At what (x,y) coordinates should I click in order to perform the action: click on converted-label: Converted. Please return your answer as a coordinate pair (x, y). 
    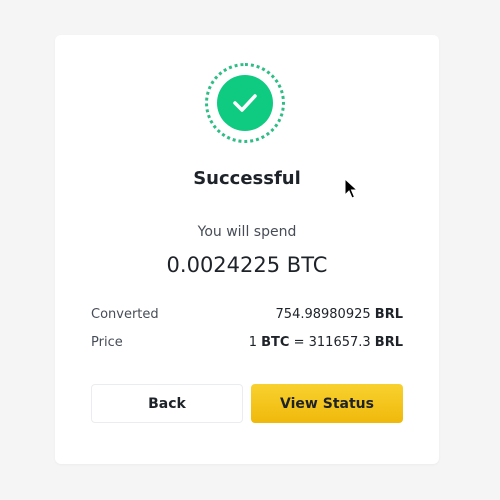
    Looking at the image, I should click on (125, 314).